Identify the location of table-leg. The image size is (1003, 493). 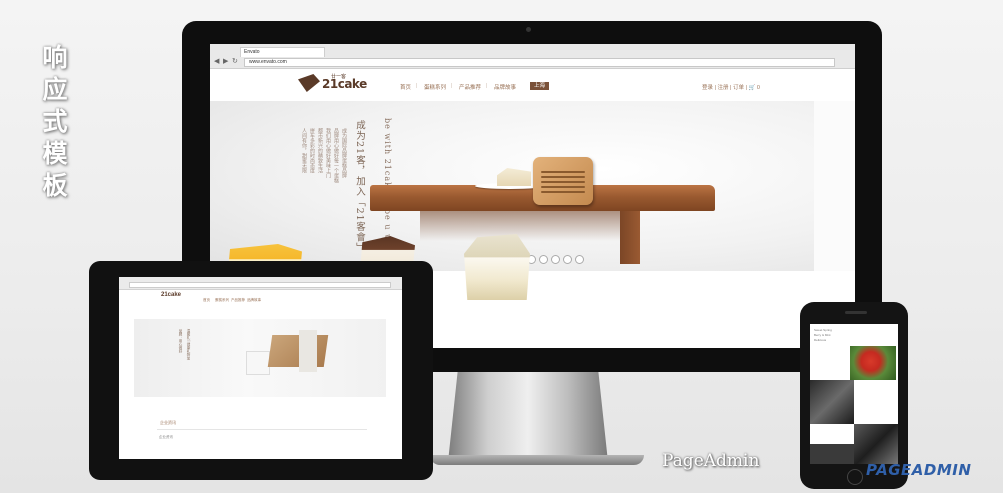
(630, 236).